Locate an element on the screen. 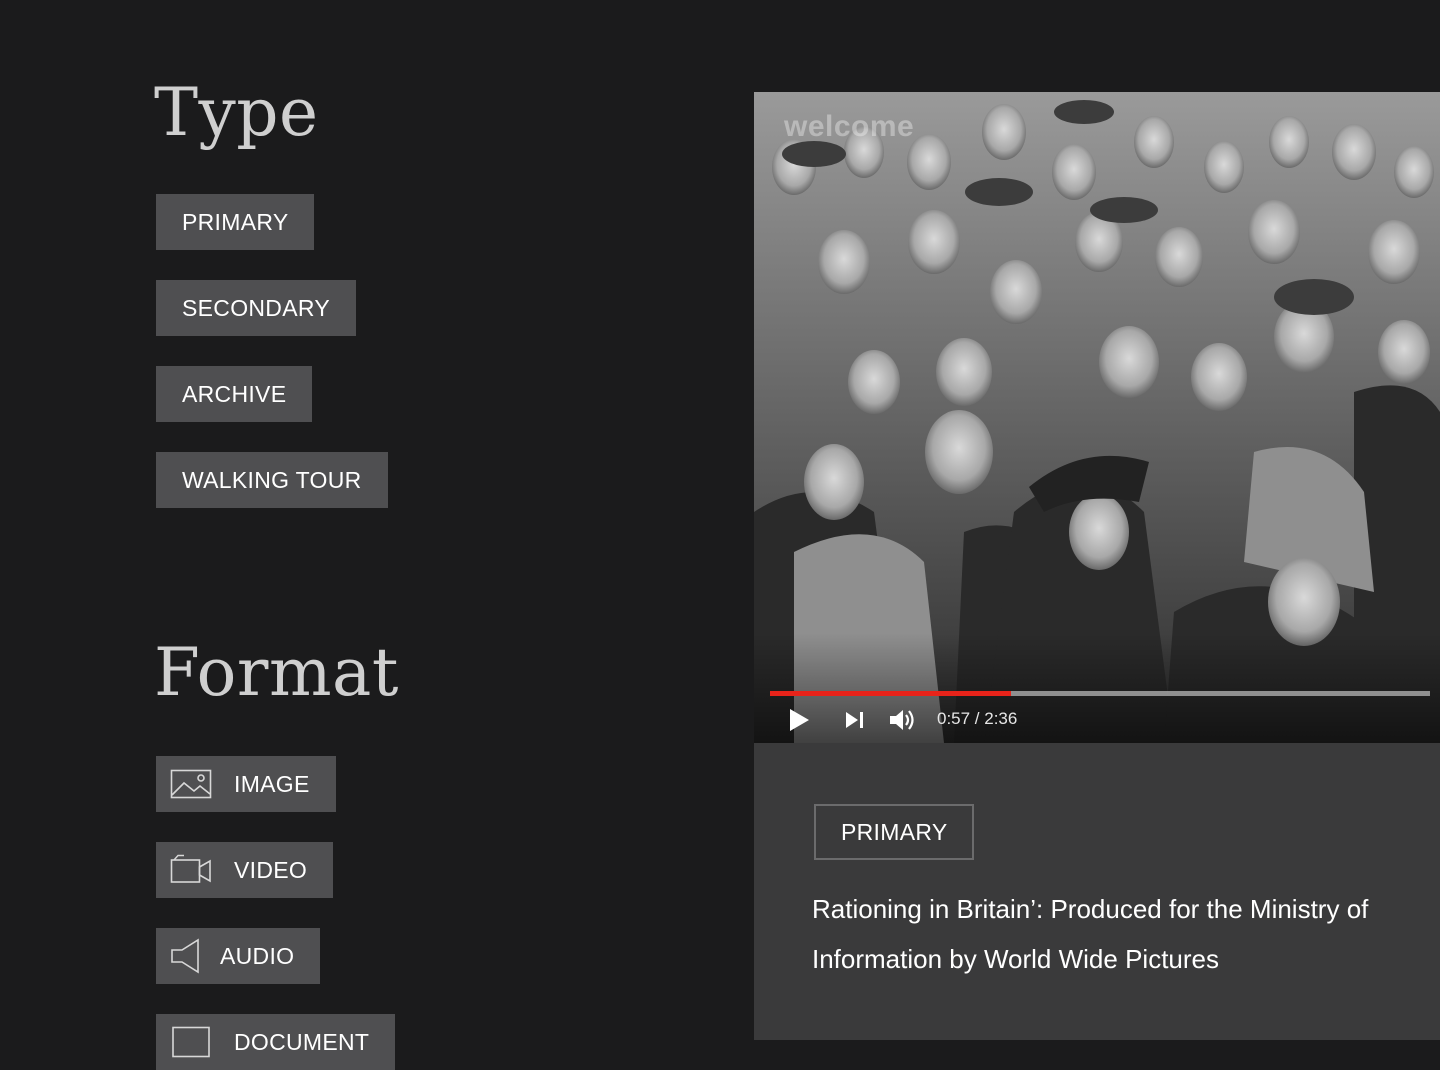 This screenshot has height=1070, width=1440. video-time-display: 0:57 / 2:36 is located at coordinates (977, 718).